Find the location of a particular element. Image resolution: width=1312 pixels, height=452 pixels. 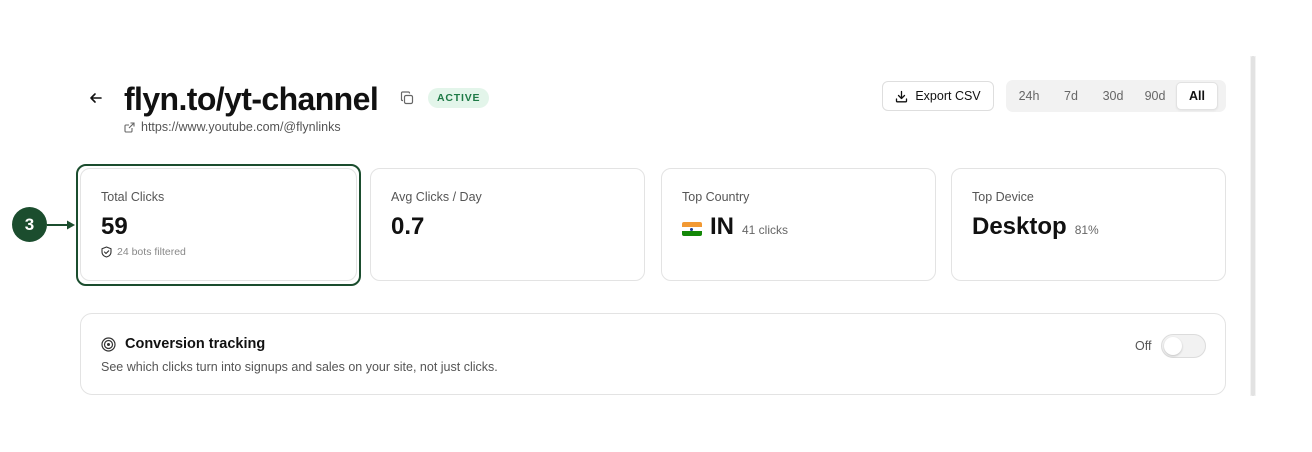

external-link-icon is located at coordinates (129, 127).